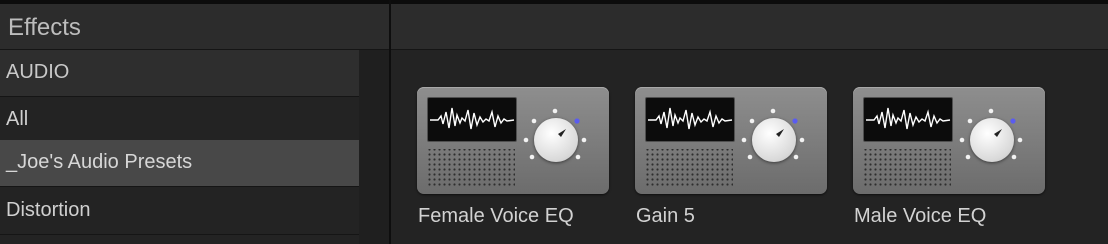 The image size is (1108, 244). I want to click on effect-item-gain-5: Gain 5, so click(731, 164).